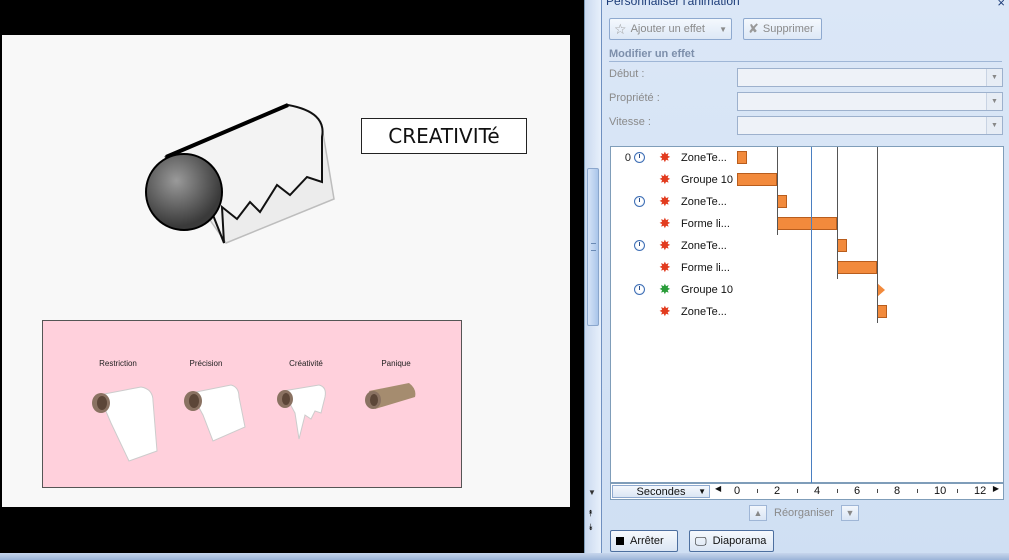 The height and width of the screenshot is (560, 1009). Describe the element at coordinates (665, 289) in the screenshot. I see `green-star-icon: ✸` at that location.